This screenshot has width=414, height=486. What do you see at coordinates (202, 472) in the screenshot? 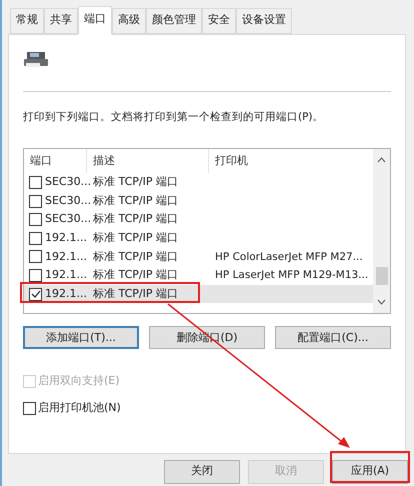
I see `dialog-button: 关闭` at bounding box center [202, 472].